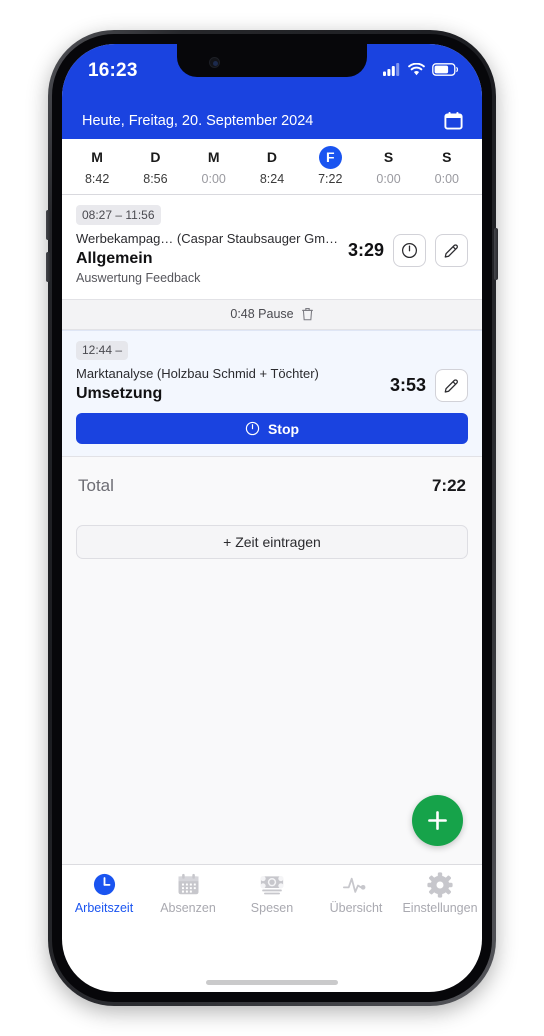 The image size is (544, 1036). I want to click on wifi-icon, so click(416, 69).